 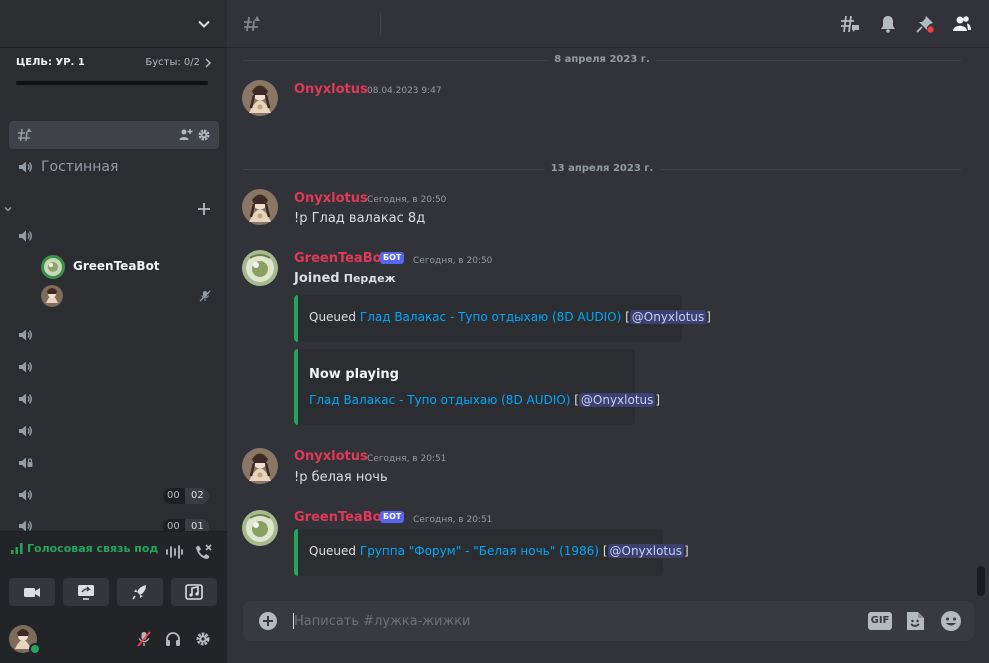 What do you see at coordinates (130, 297) in the screenshot?
I see `voice-user-onyxlotus` at bounding box center [130, 297].